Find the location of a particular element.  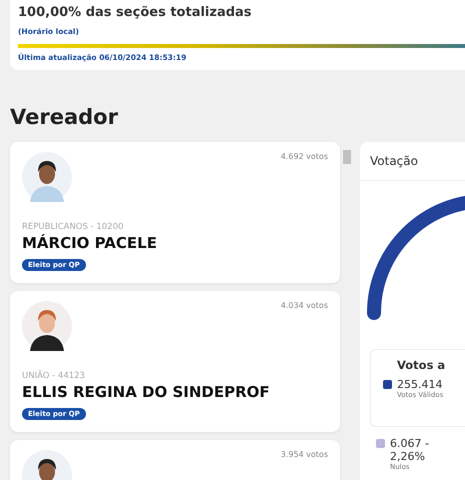

panel-title: Votação is located at coordinates (394, 161).